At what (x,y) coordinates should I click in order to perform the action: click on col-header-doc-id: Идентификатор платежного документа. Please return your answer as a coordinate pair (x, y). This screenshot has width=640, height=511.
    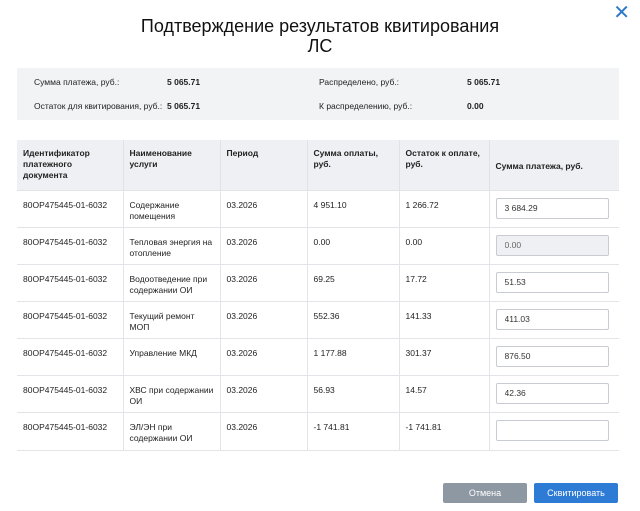
    Looking at the image, I should click on (70, 165).